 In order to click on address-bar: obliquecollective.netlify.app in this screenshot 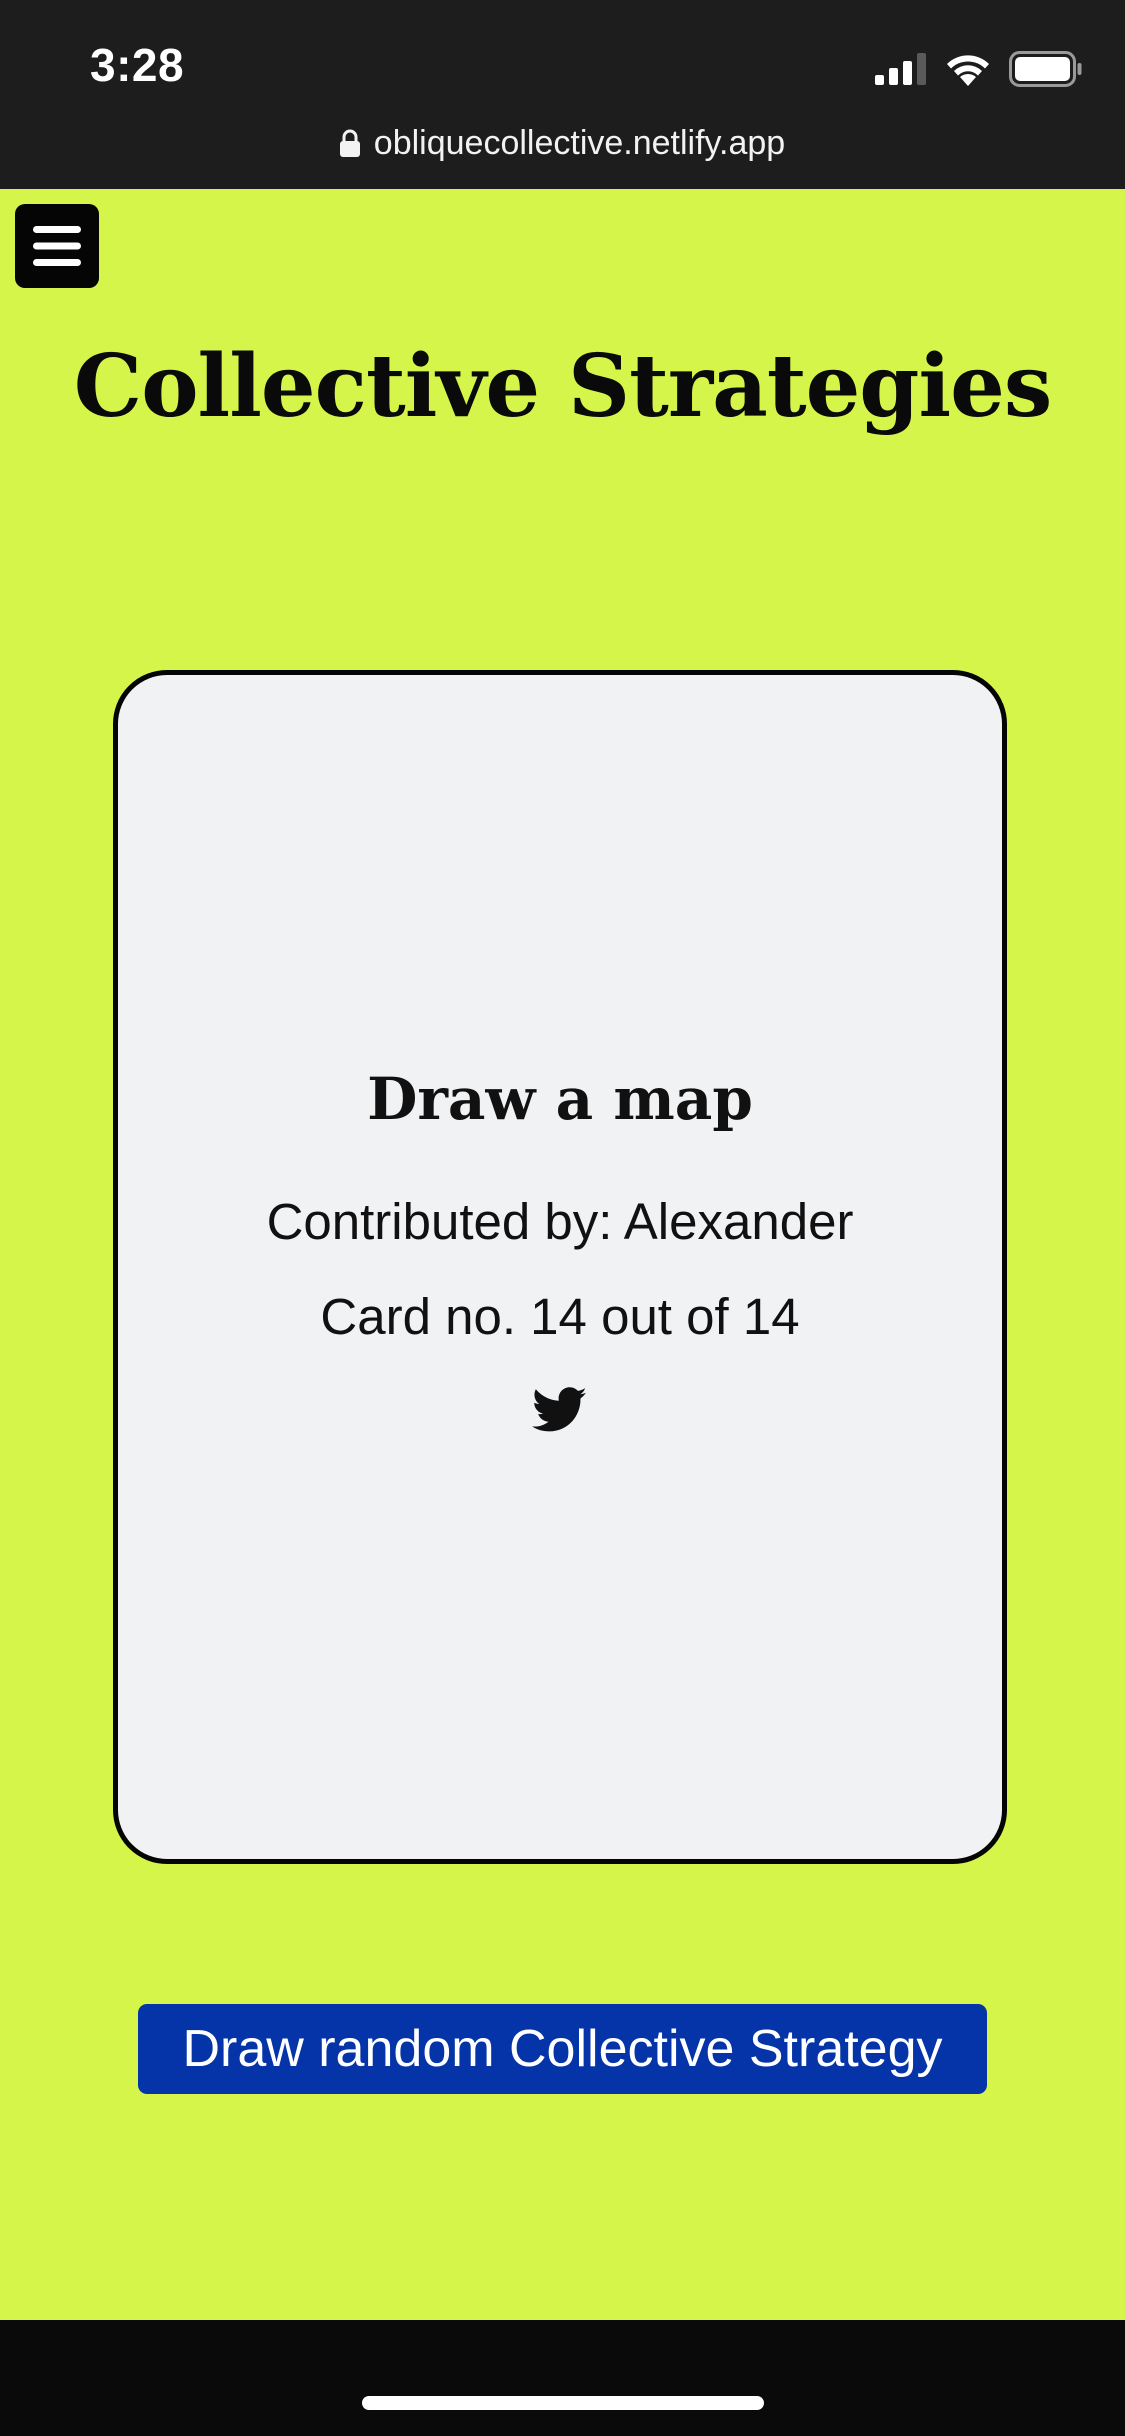, I will do `click(562, 143)`.